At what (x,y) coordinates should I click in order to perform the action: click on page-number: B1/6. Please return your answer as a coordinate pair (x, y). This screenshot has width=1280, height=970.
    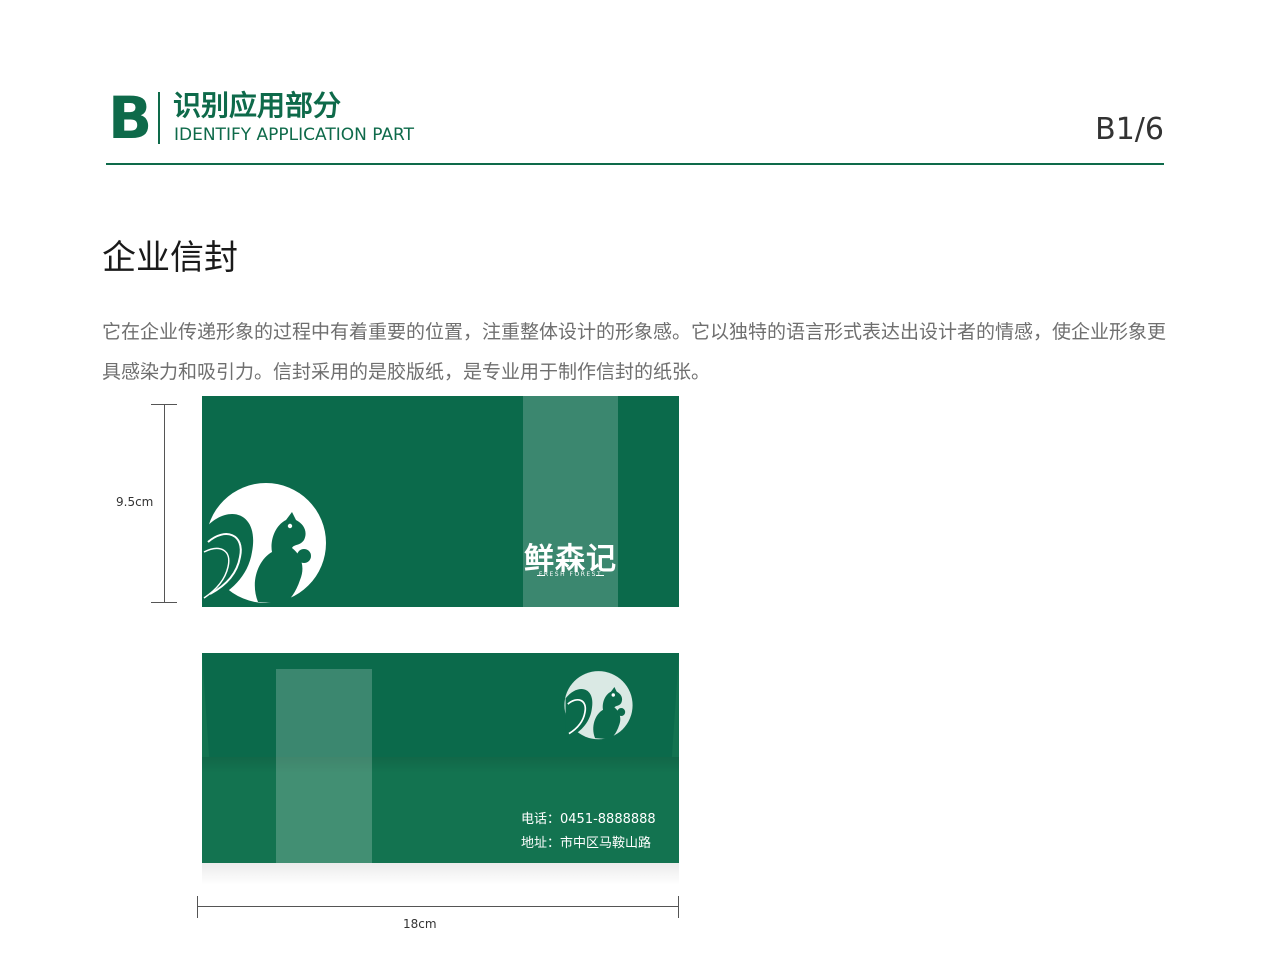
    Looking at the image, I should click on (1129, 129).